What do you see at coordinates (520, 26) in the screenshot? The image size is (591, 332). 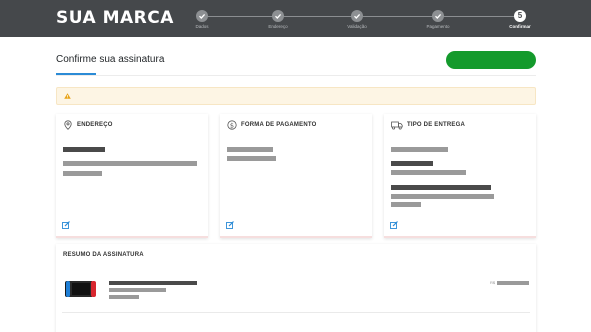 I see `step-label: Confirmar` at bounding box center [520, 26].